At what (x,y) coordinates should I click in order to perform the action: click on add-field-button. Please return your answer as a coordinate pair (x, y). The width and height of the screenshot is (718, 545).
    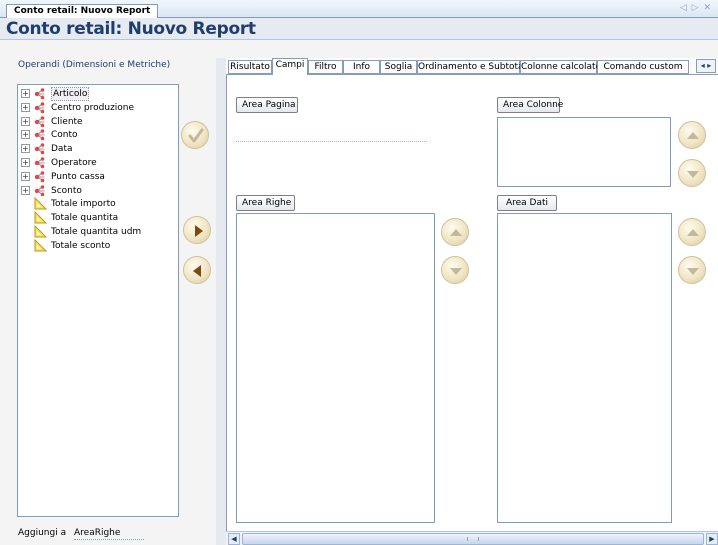
    Looking at the image, I should click on (197, 230).